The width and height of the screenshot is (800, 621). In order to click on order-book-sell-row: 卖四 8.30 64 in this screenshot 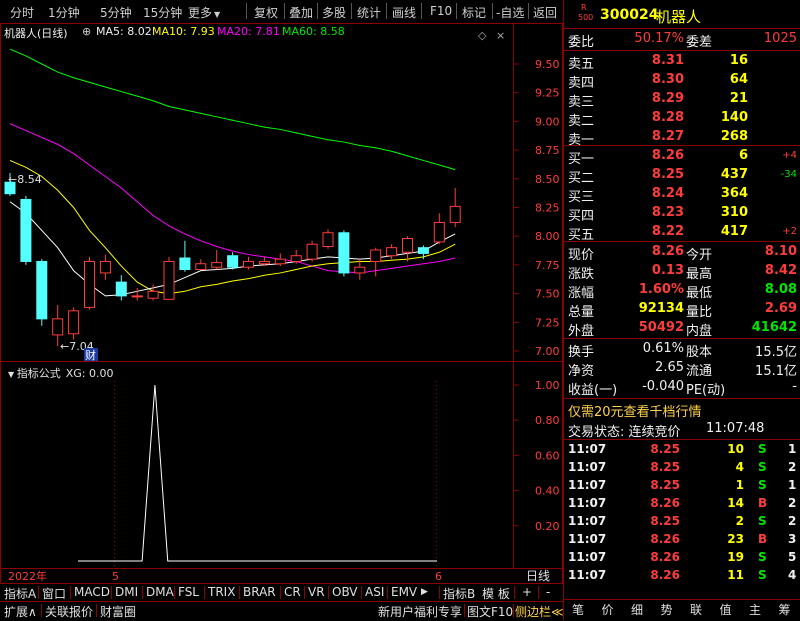, I will do `click(682, 81)`.